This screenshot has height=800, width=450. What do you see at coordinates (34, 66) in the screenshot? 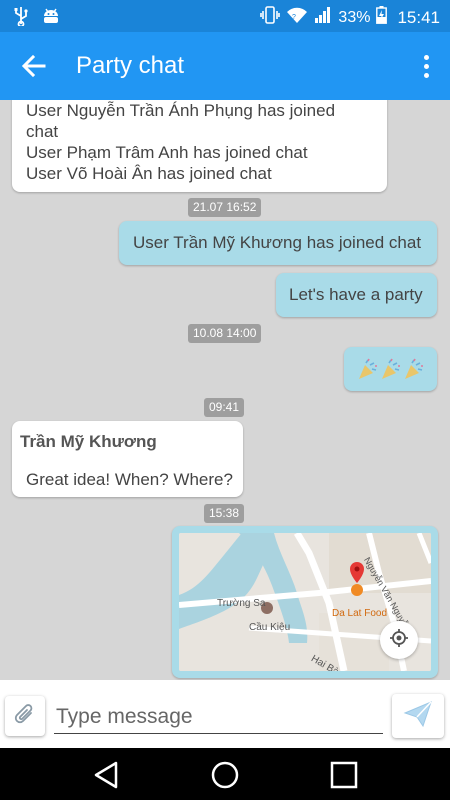
I see `back-button` at bounding box center [34, 66].